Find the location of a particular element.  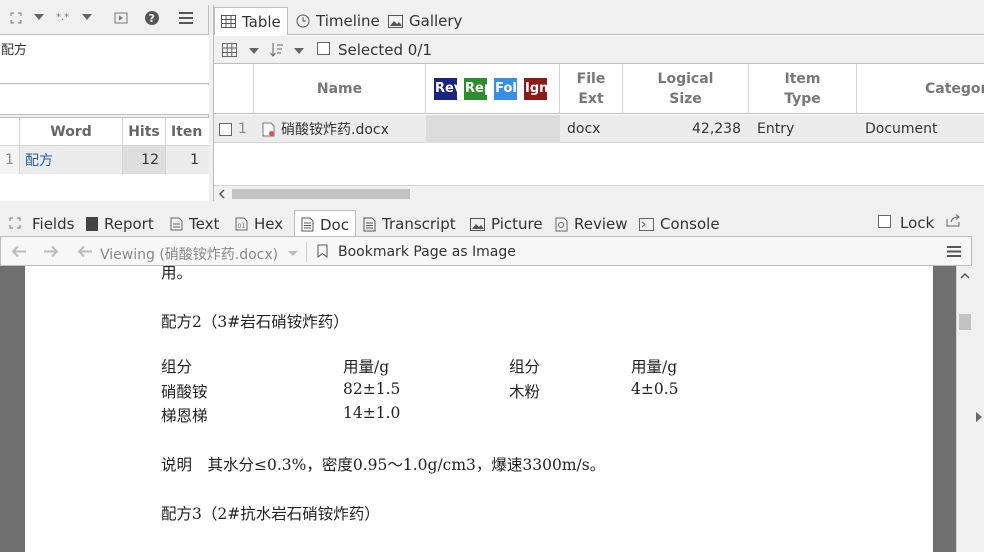

bookmark-page-button: Bookmark Page as Image is located at coordinates (427, 252).